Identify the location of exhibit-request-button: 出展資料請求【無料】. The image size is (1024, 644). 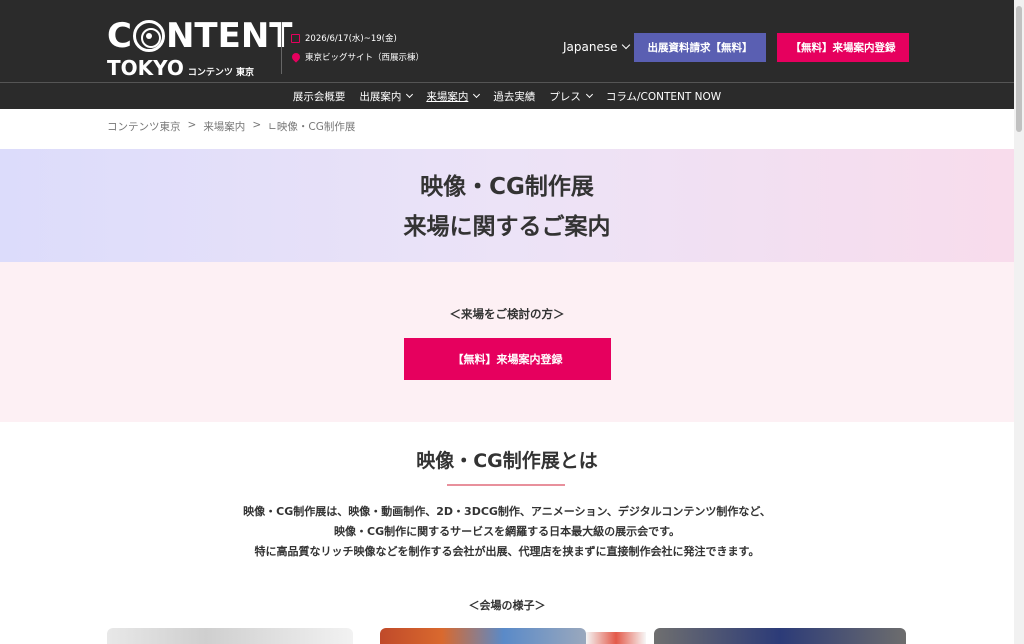
(700, 47).